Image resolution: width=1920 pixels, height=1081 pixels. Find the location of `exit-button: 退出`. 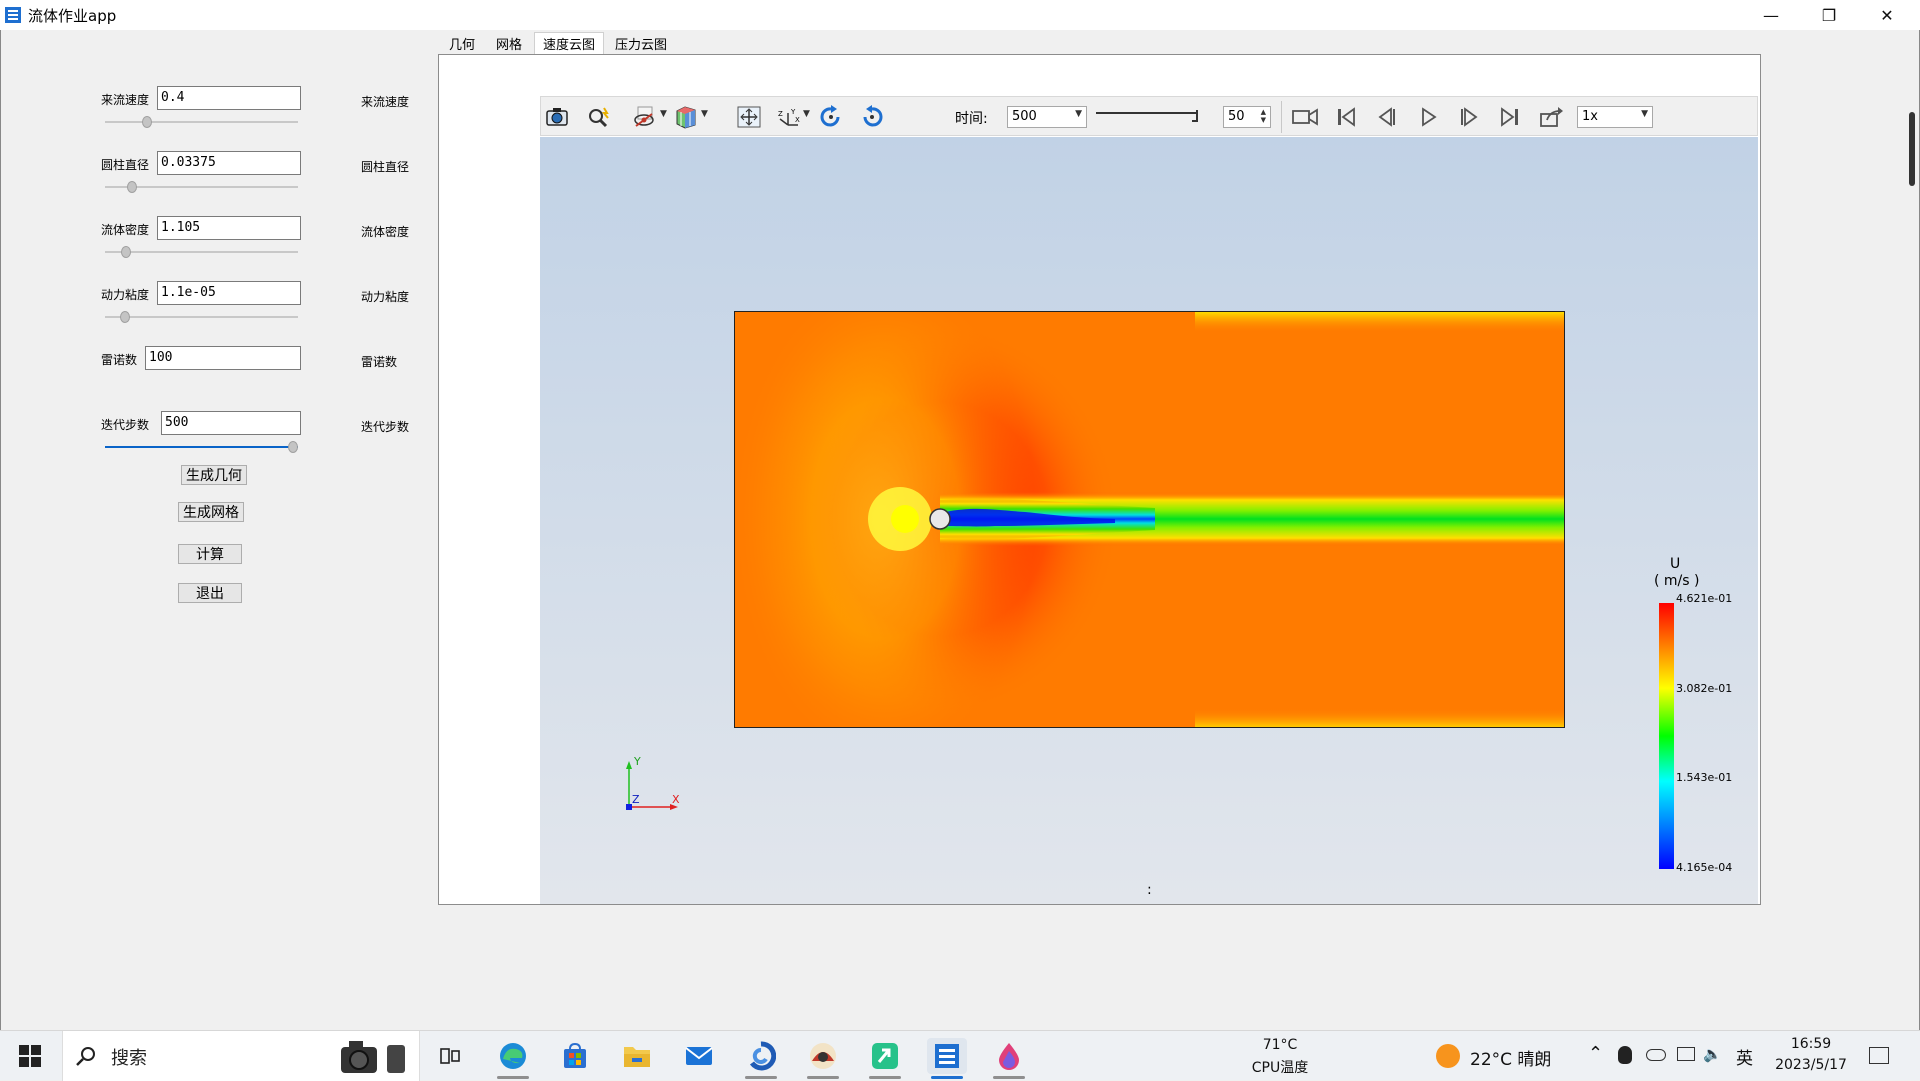

exit-button: 退出 is located at coordinates (210, 593).